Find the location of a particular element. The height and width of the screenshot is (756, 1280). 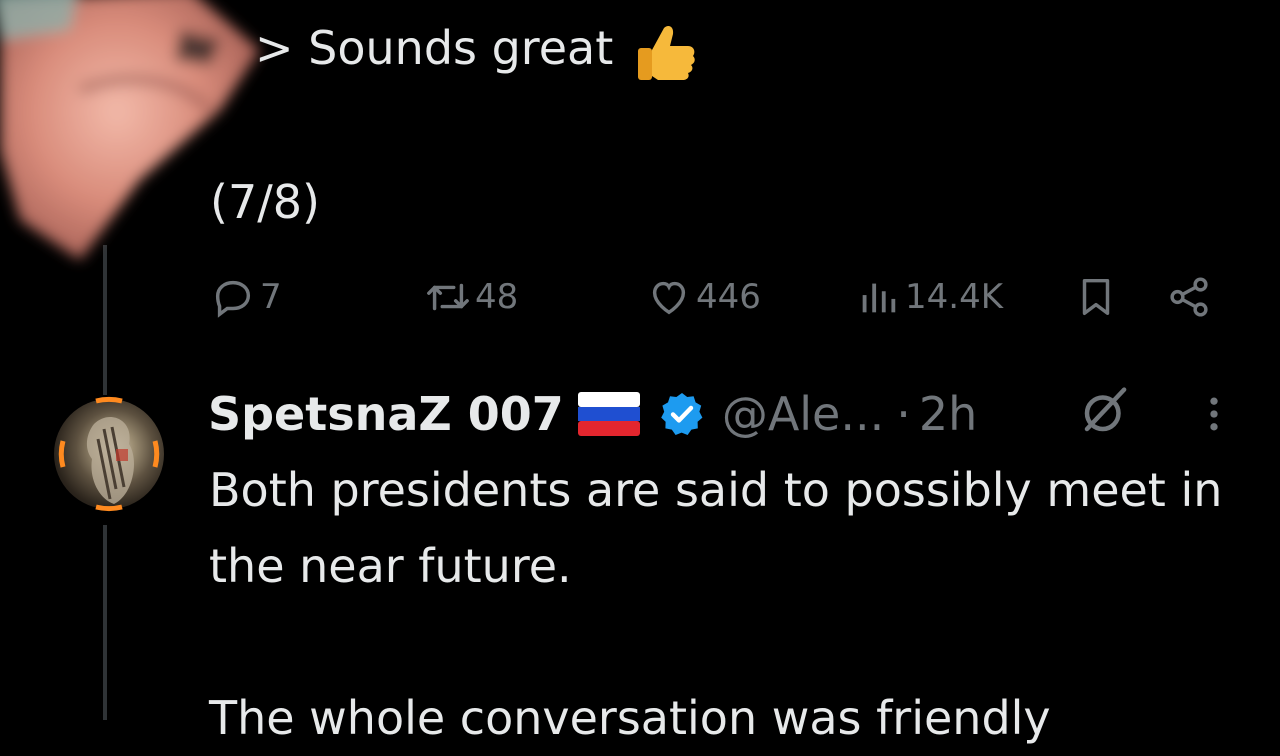

avatar is located at coordinates (109, 454).